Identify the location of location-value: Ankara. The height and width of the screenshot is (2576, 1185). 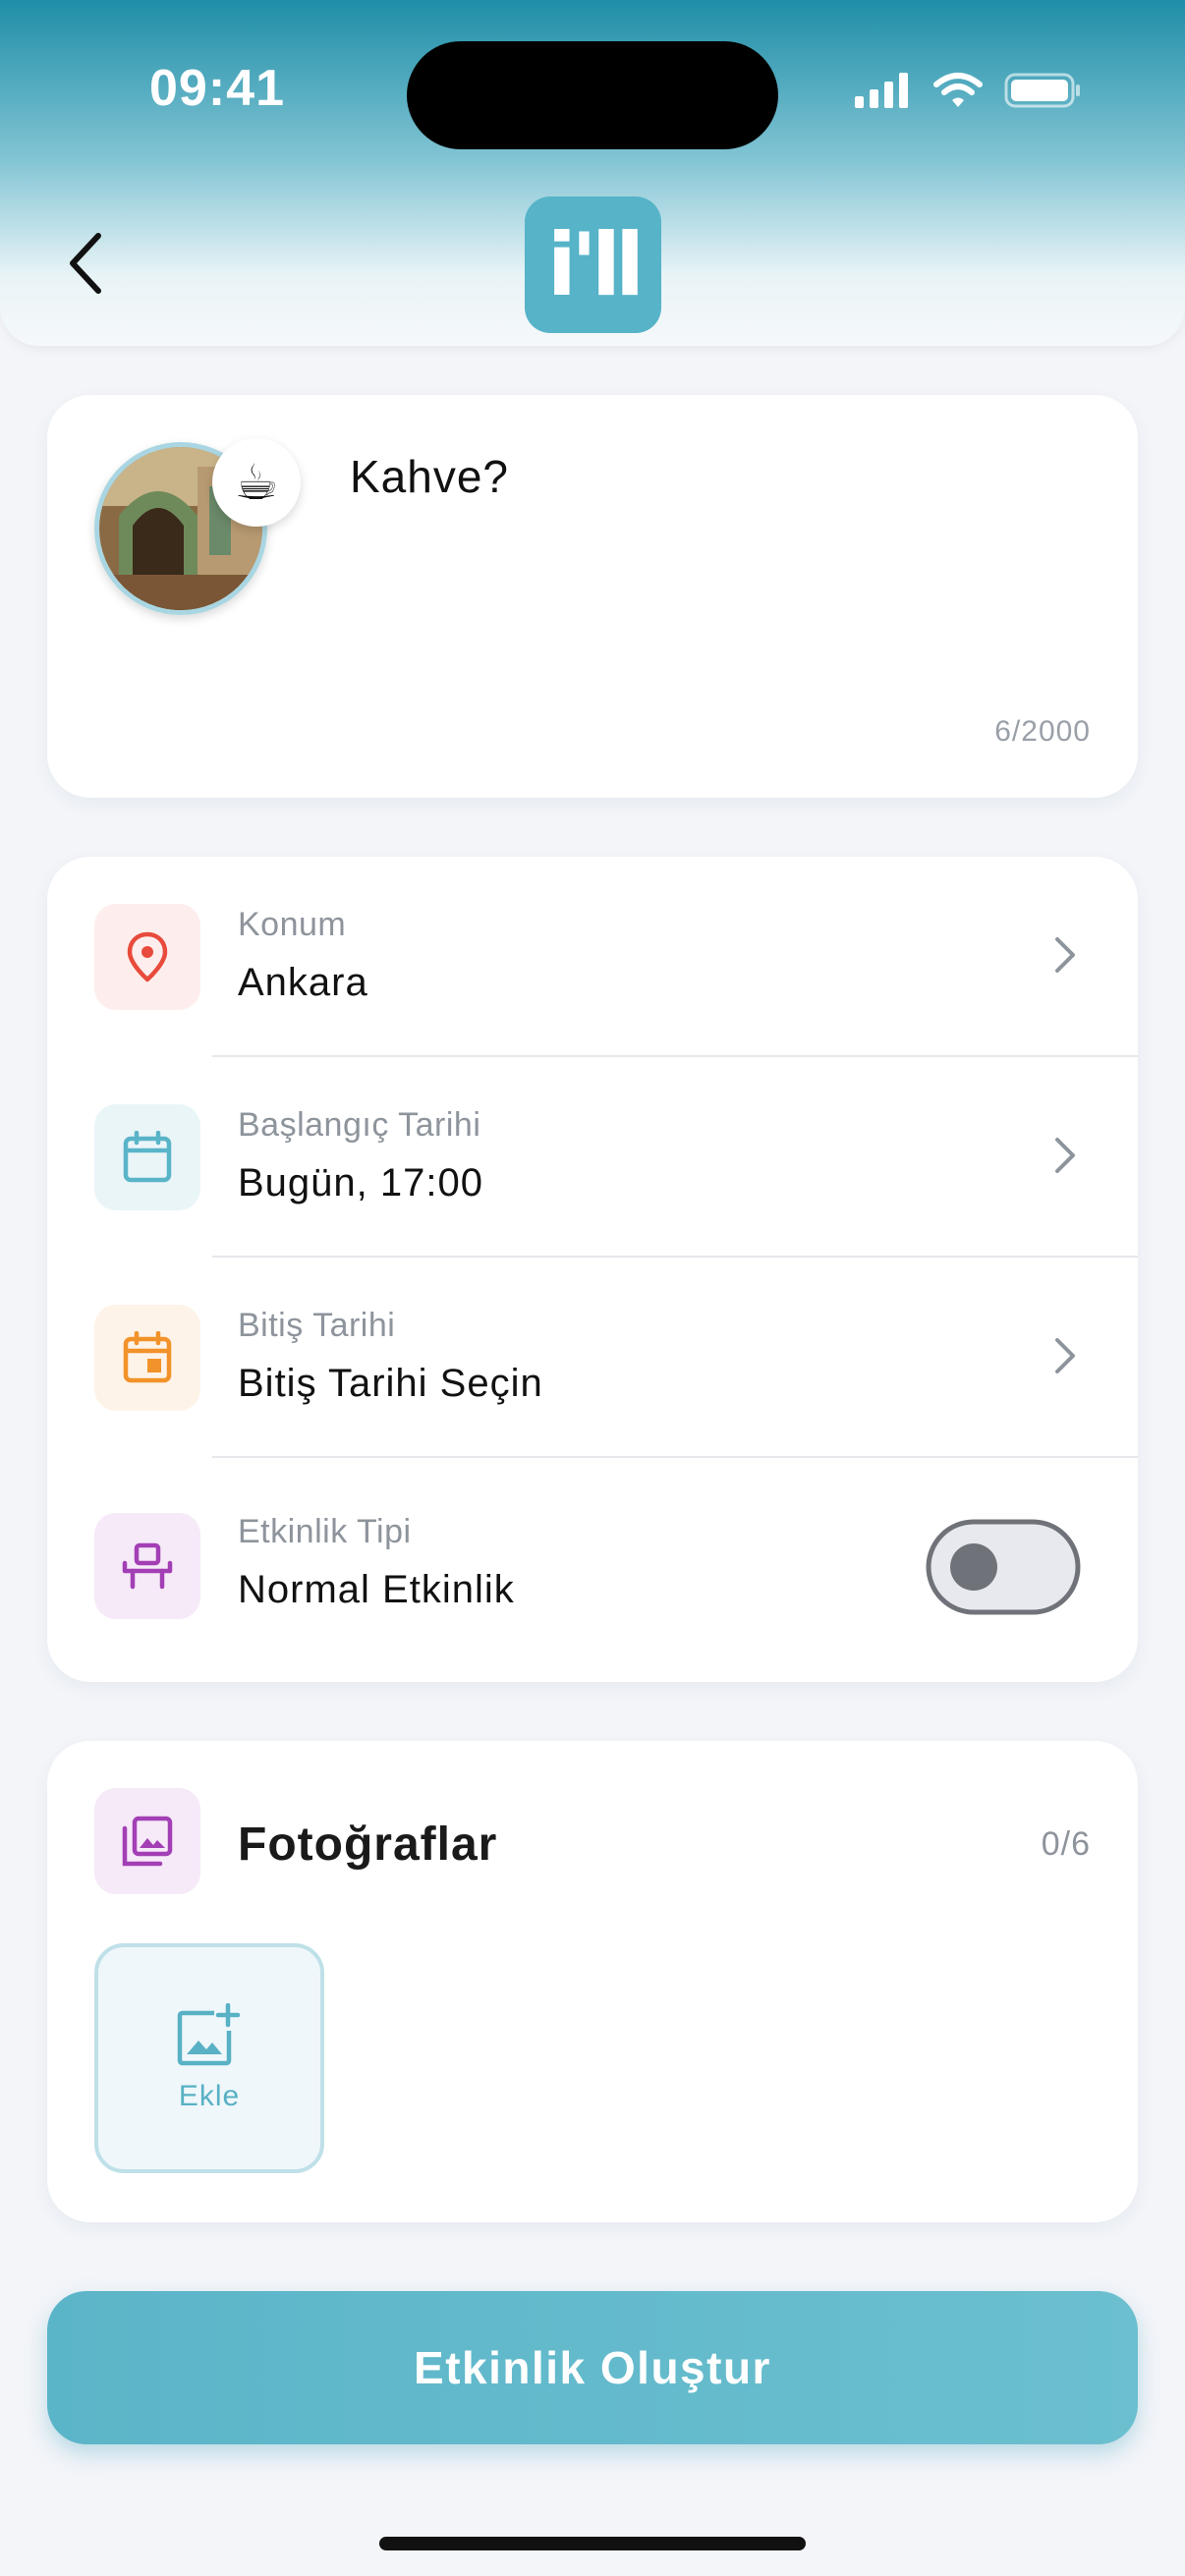
(303, 982).